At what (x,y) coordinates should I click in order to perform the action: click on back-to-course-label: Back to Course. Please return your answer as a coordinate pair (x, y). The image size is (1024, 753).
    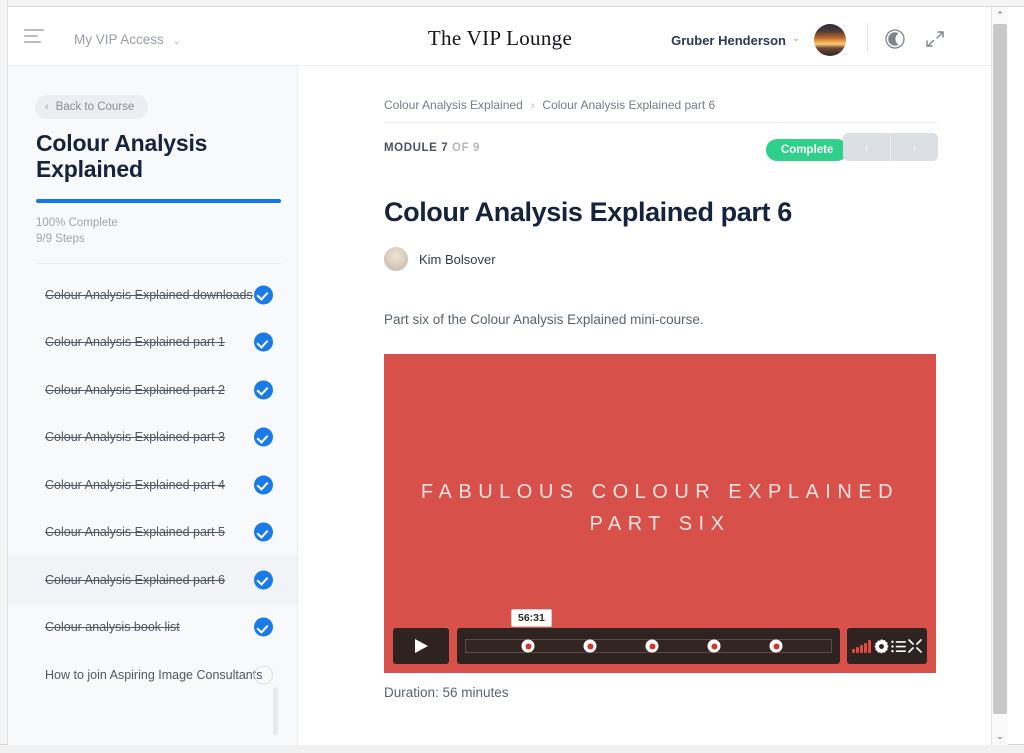
    Looking at the image, I should click on (95, 107).